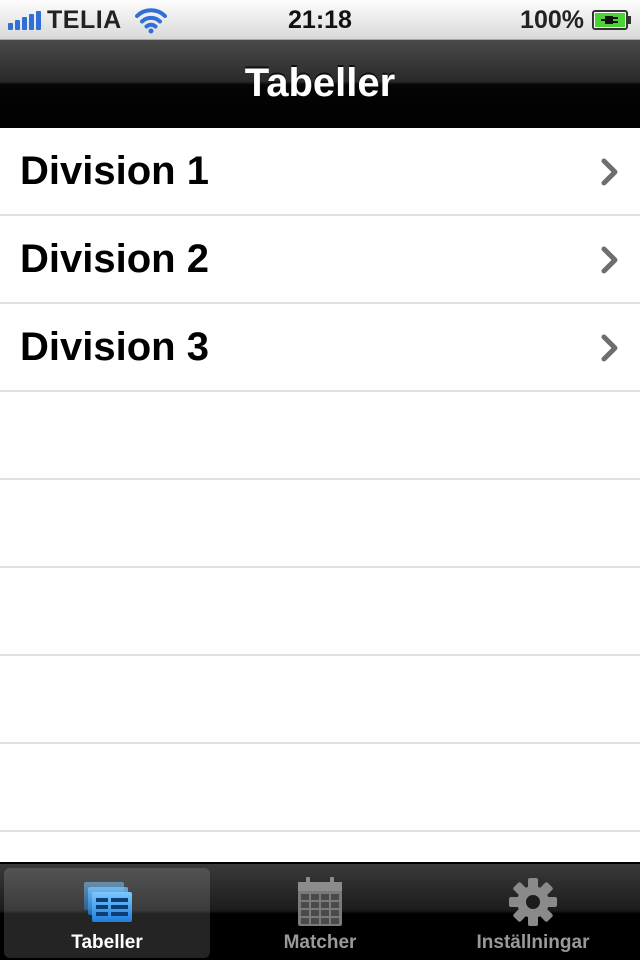  Describe the element at coordinates (320, 901) in the screenshot. I see `calendar-icon` at that location.